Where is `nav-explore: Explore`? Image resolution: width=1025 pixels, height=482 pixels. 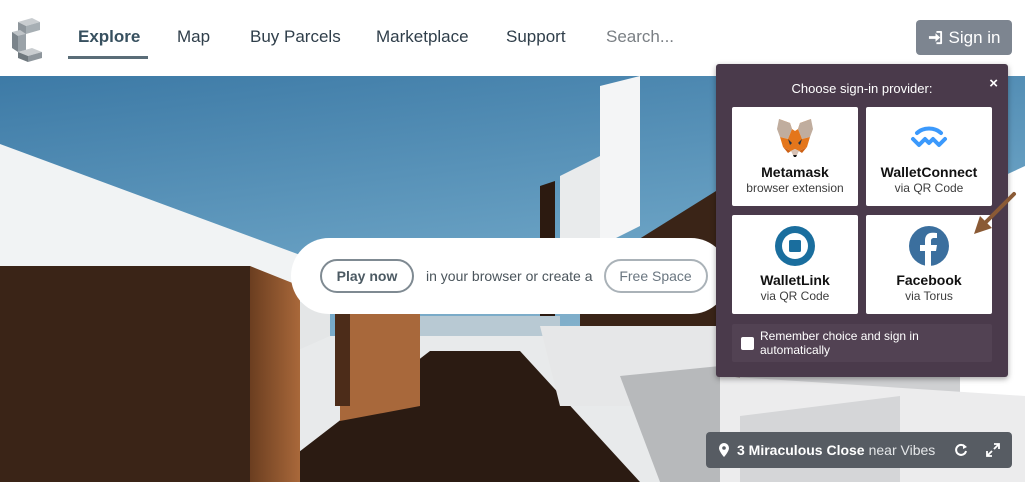
nav-explore: Explore is located at coordinates (109, 37).